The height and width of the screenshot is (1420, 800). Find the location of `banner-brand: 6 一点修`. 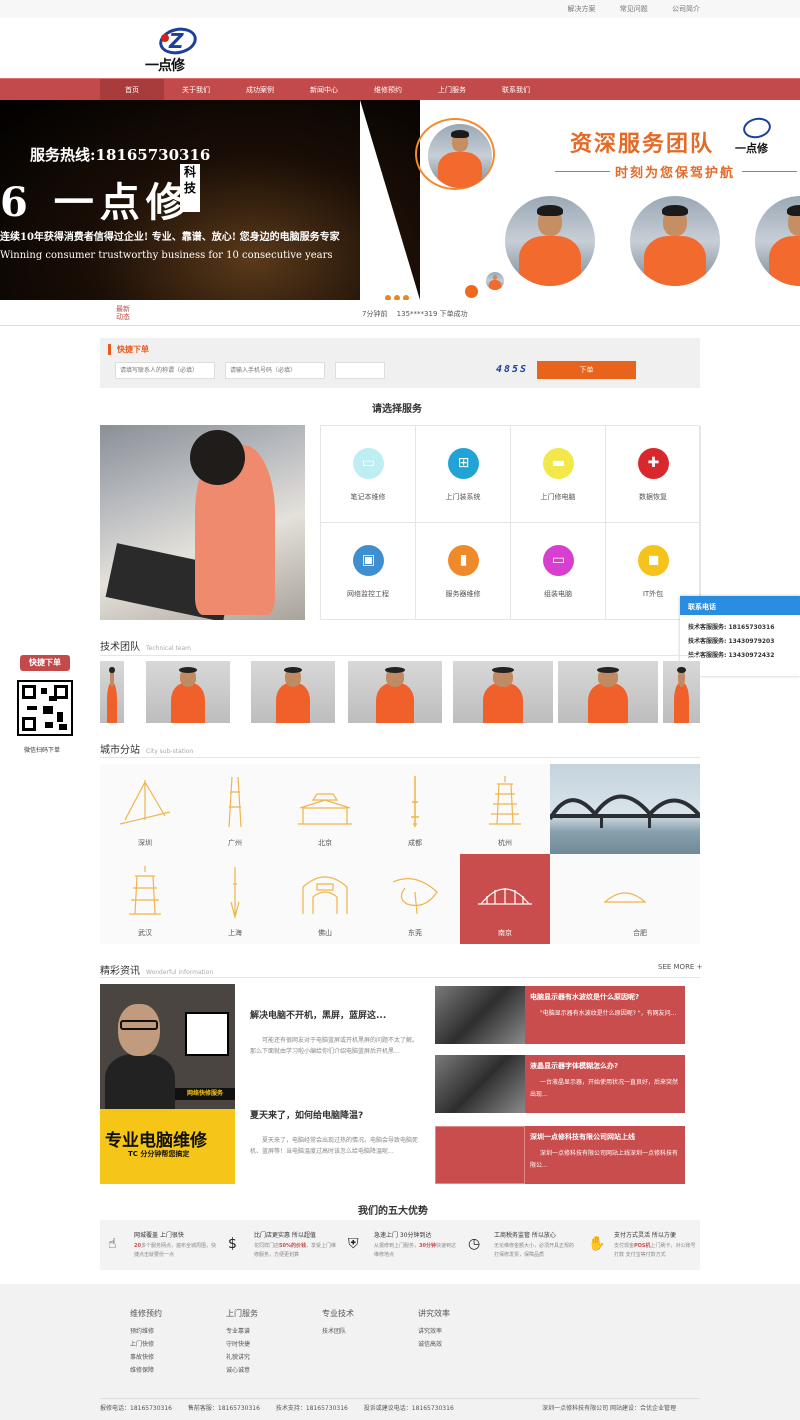

banner-brand: 6 一点修 is located at coordinates (96, 202).